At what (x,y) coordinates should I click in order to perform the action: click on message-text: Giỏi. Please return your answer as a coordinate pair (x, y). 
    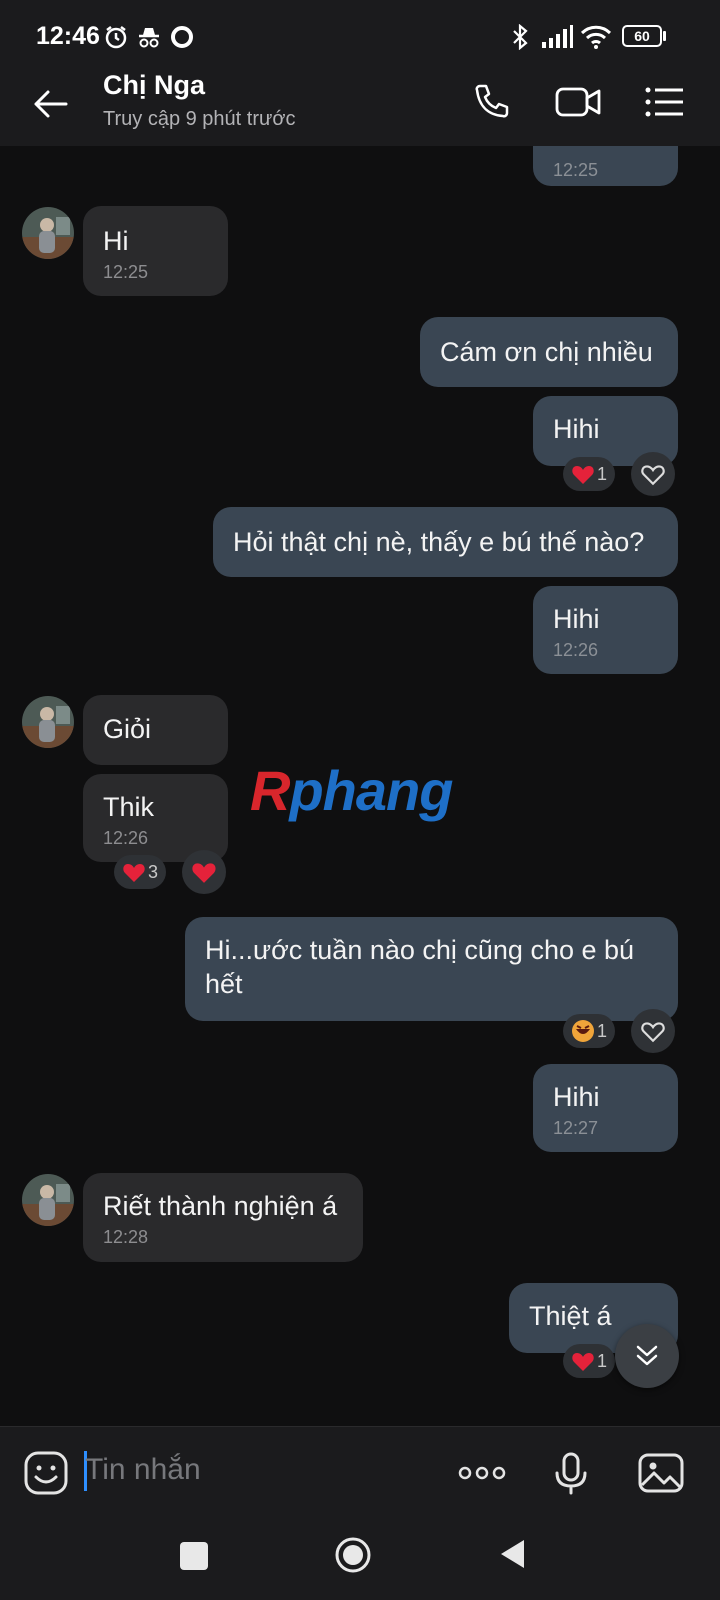
    Looking at the image, I should click on (127, 729).